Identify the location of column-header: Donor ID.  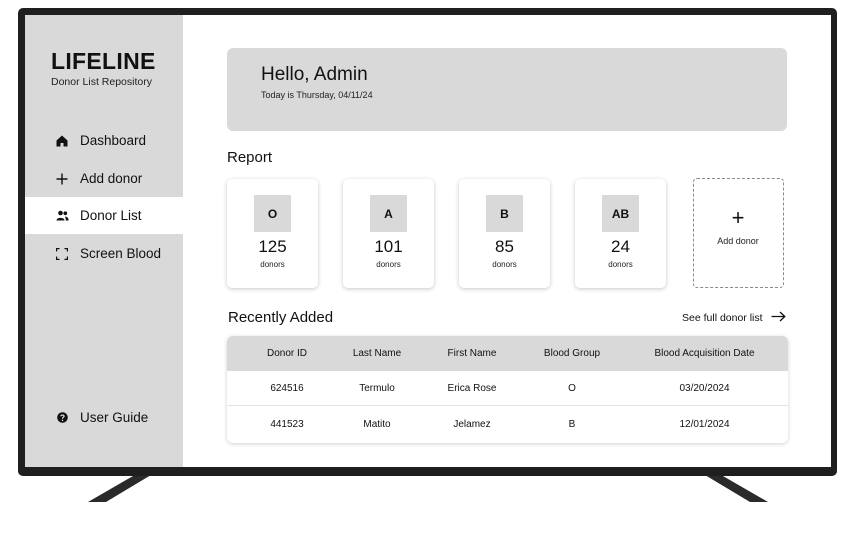
(286, 353).